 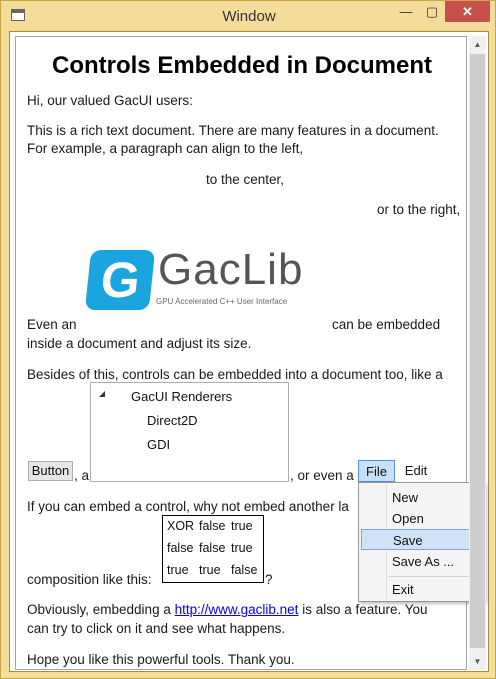 What do you see at coordinates (322, 475) in the screenshot?
I see `paragraph-text: , or even a` at bounding box center [322, 475].